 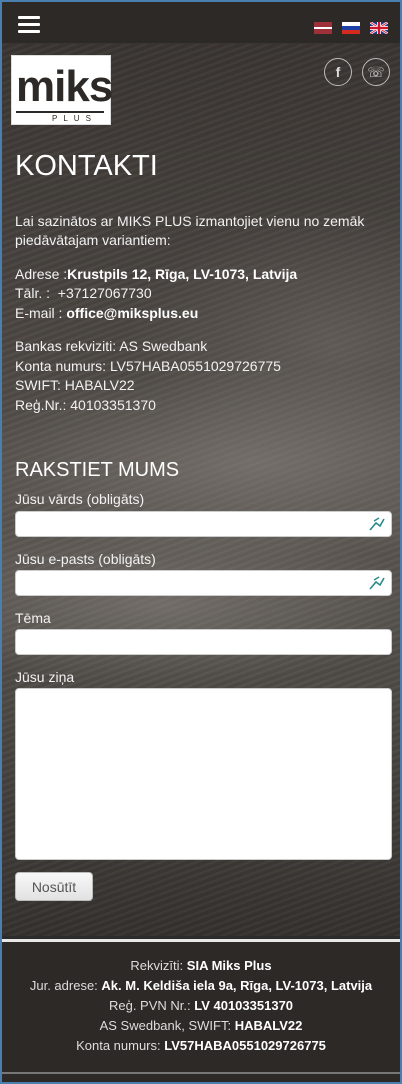 What do you see at coordinates (201, 965) in the screenshot?
I see `footer-rekviziti: Rekvizīti: SIA Miks Plus` at bounding box center [201, 965].